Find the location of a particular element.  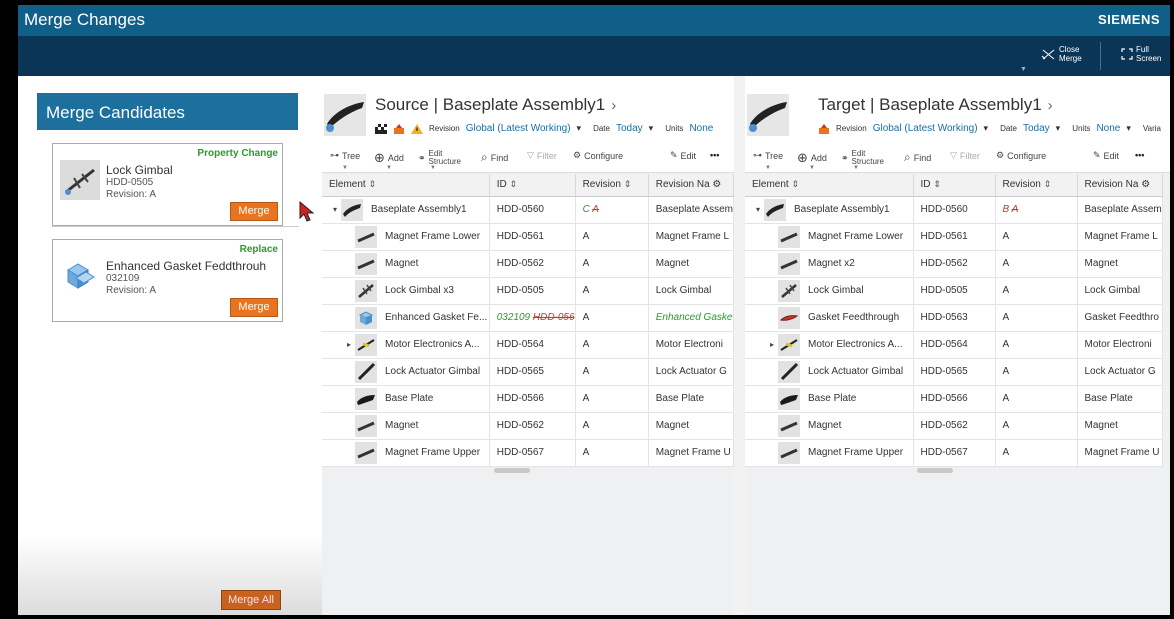

table-row: Magnet x2 HDD-0562 A Magnet is located at coordinates (954, 264).